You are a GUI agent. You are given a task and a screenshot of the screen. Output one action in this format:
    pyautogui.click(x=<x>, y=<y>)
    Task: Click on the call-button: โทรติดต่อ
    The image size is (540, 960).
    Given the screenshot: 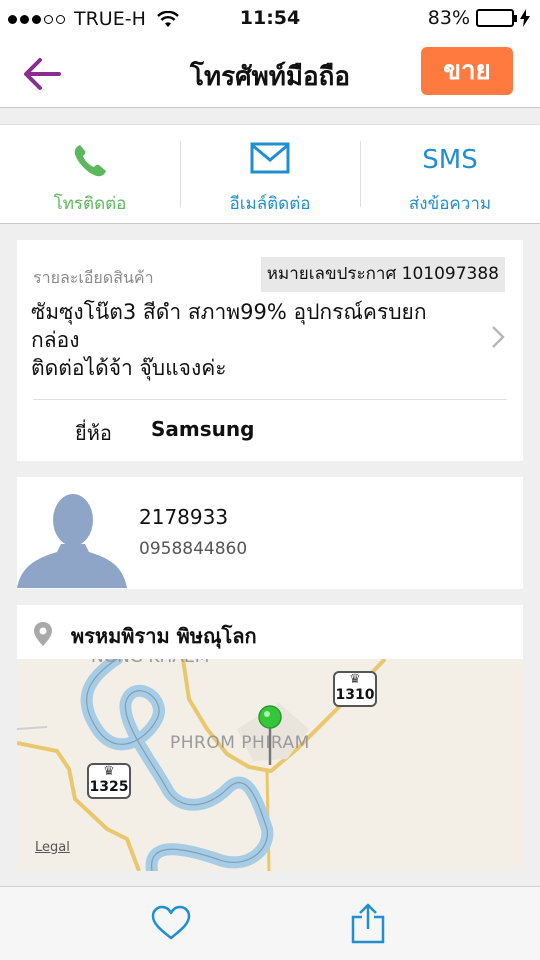 What is the action you would take?
    pyautogui.click(x=90, y=174)
    